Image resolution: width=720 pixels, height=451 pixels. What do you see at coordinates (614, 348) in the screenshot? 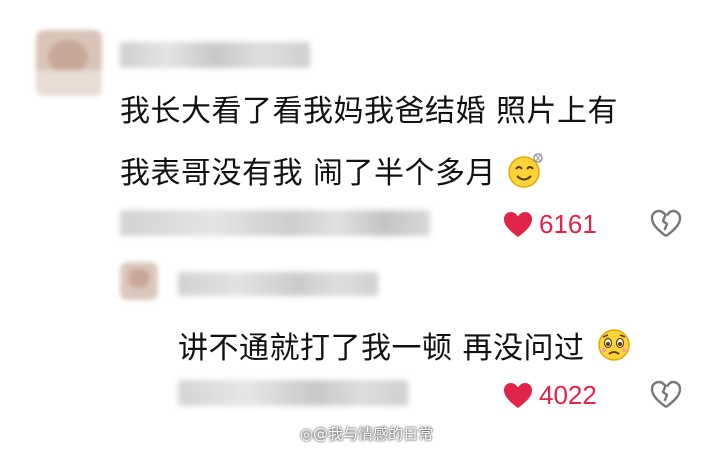
I see `pleading-face-emoji-icon` at bounding box center [614, 348].